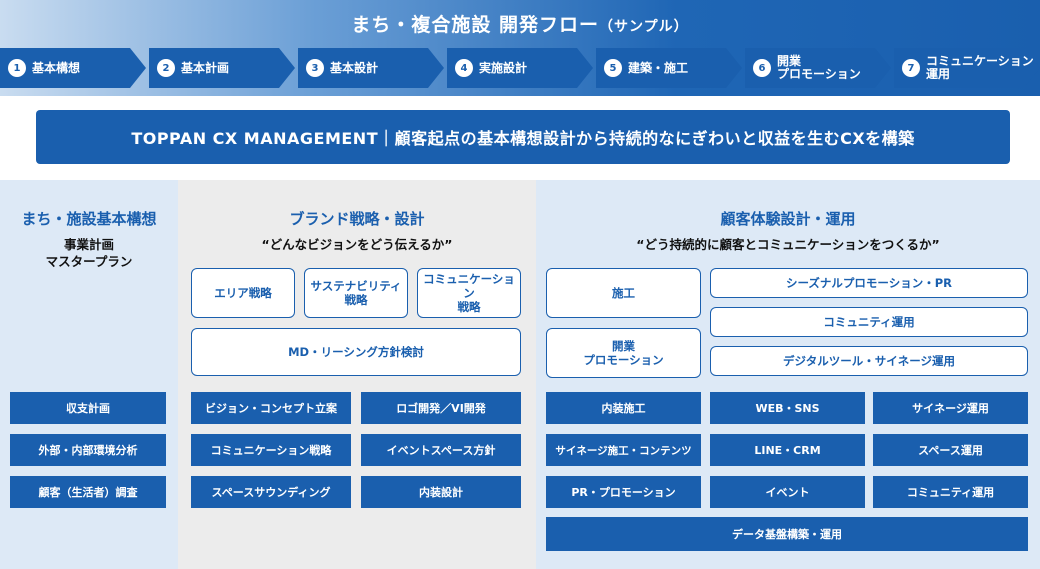 The height and width of the screenshot is (569, 1040). What do you see at coordinates (357, 219) in the screenshot?
I see `column-title: ブランド戦略・設計` at bounding box center [357, 219].